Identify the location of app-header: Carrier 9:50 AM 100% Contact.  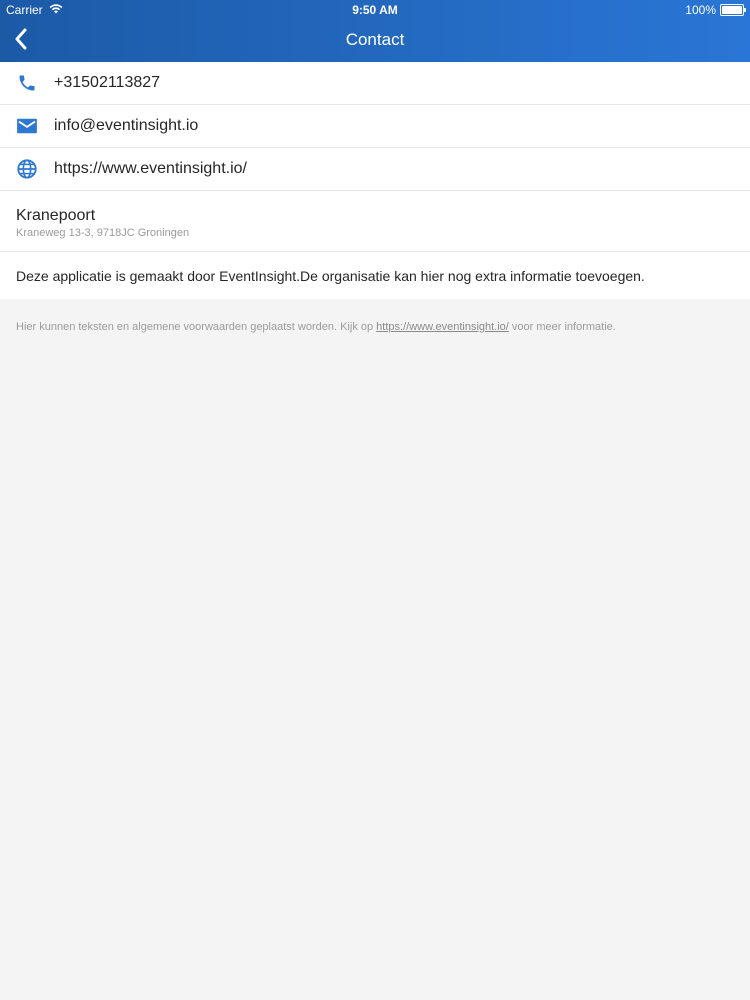
(375, 31).